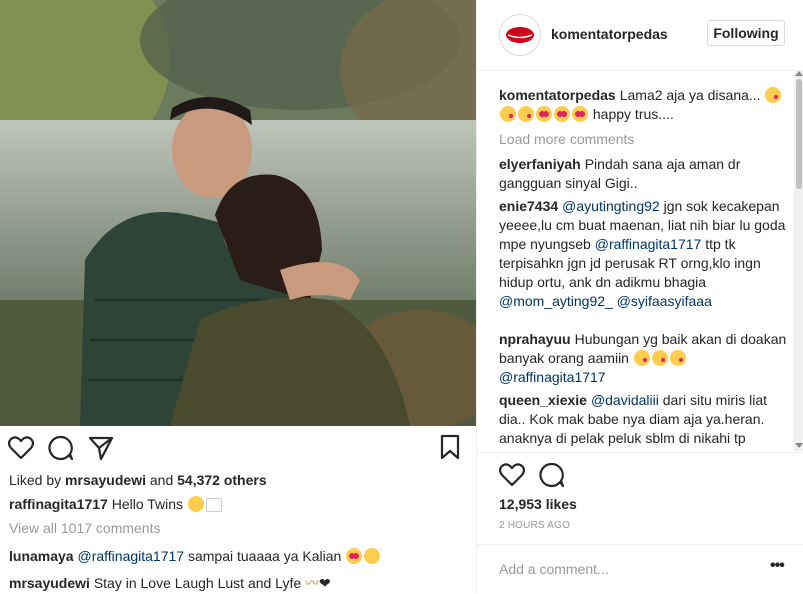 The width and height of the screenshot is (803, 594). Describe the element at coordinates (799, 73) in the screenshot. I see `scroll-up-arrow-icon` at that location.